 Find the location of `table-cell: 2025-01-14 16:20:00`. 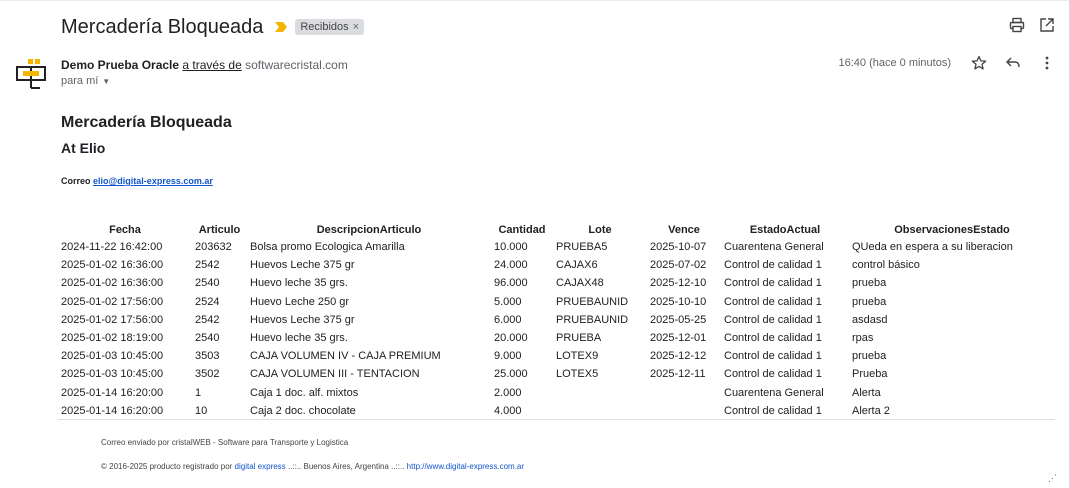

table-cell: 2025-01-14 16:20:00 is located at coordinates (112, 410).